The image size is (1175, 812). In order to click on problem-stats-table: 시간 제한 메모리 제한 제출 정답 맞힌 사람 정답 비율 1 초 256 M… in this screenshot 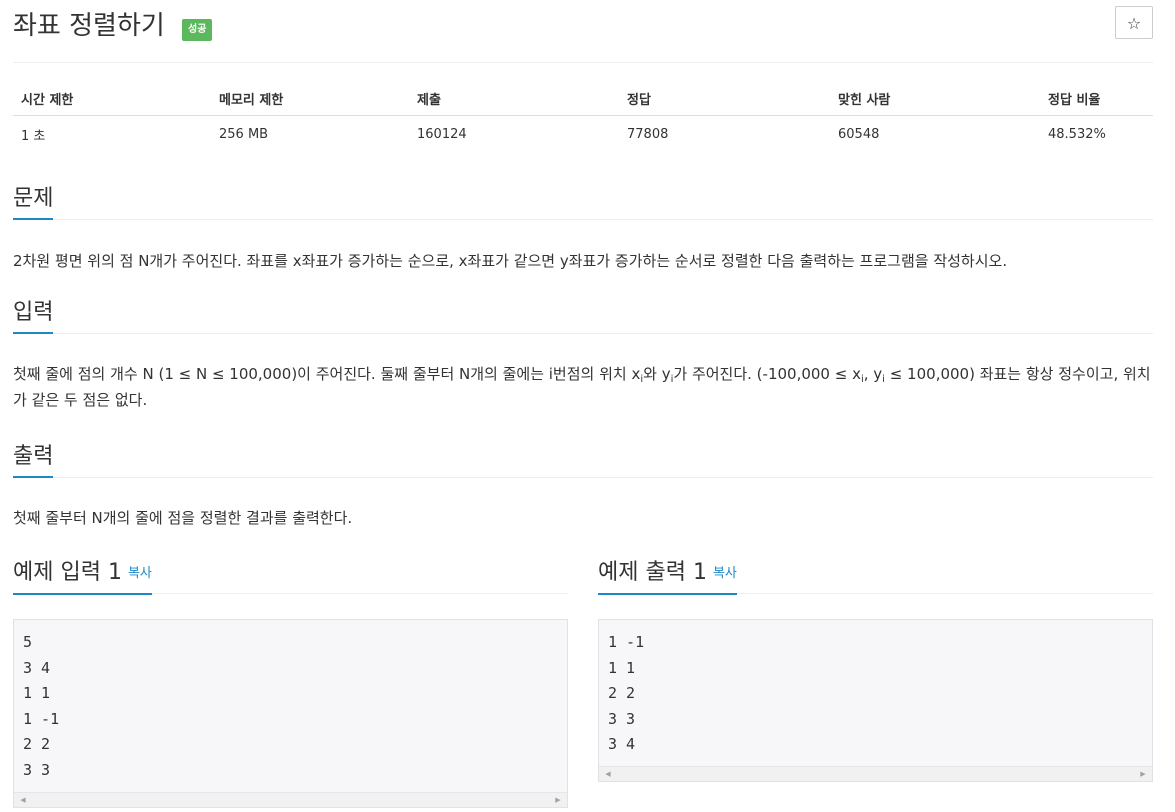, I will do `click(583, 116)`.